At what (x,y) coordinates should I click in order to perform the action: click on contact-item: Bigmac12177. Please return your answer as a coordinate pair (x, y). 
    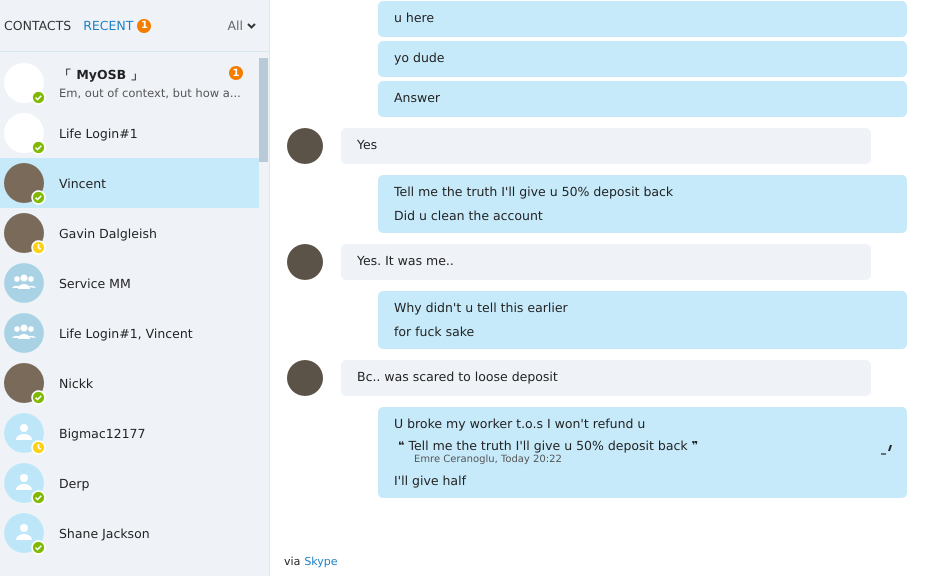
    Looking at the image, I should click on (129, 433).